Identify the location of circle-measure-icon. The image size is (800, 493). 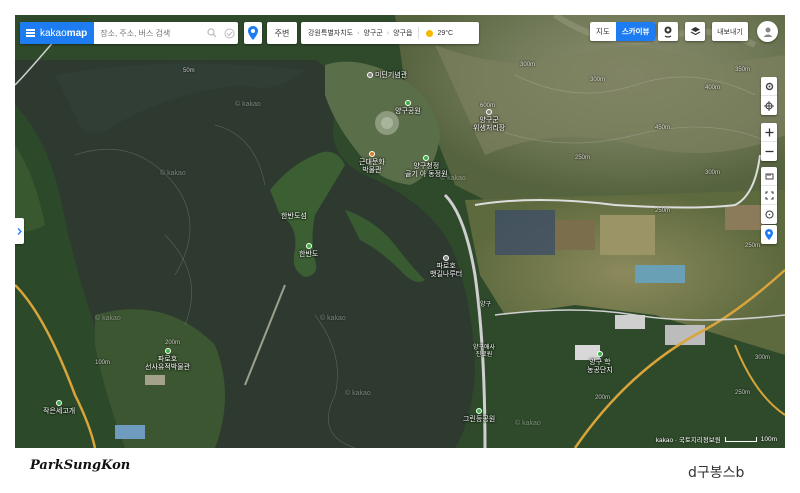
(769, 214).